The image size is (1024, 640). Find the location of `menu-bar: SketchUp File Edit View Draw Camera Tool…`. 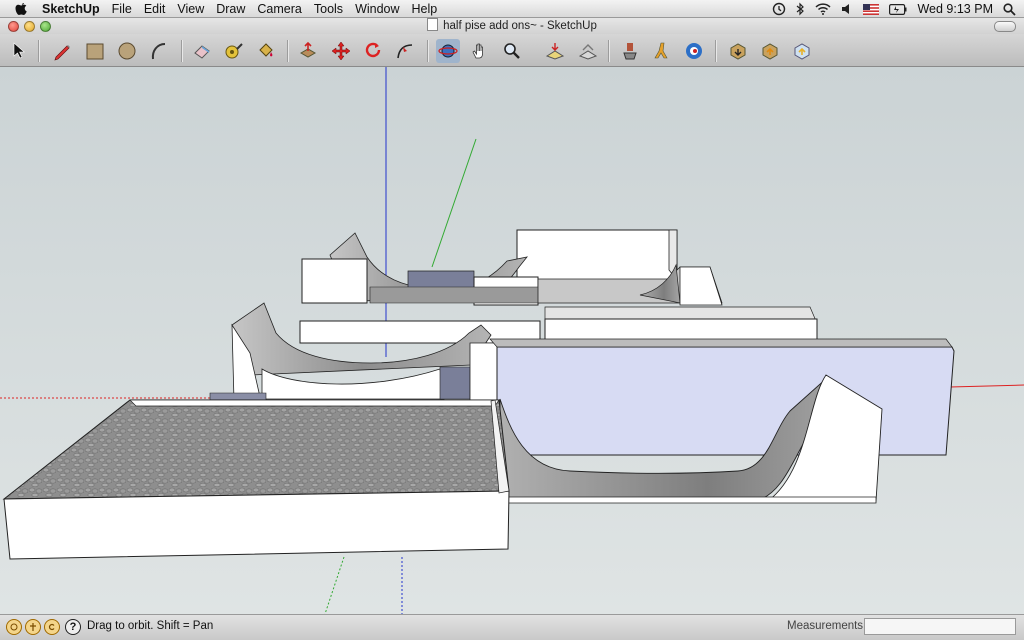

menu-bar: SketchUp File Edit View Draw Camera Tool… is located at coordinates (512, 9).